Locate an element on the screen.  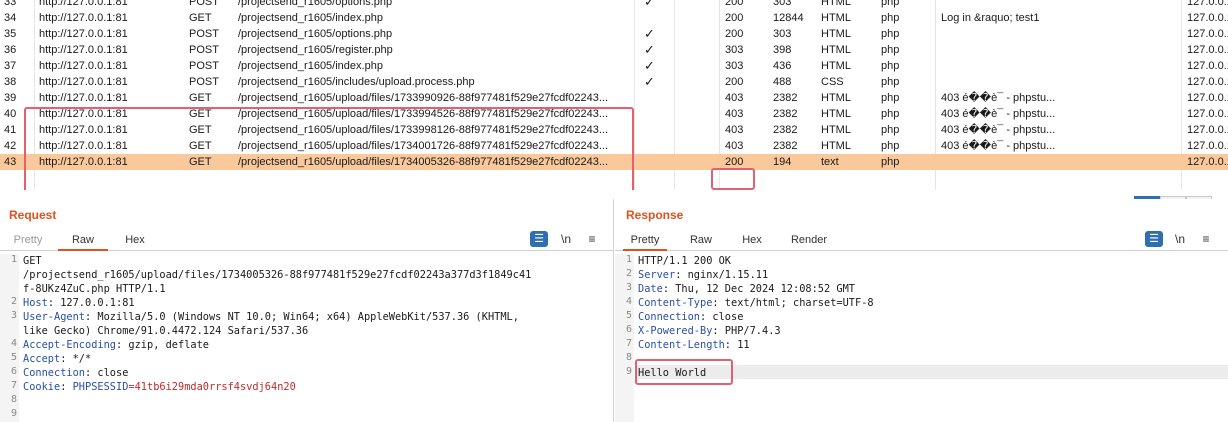
code-text: : */* is located at coordinates (76, 359).